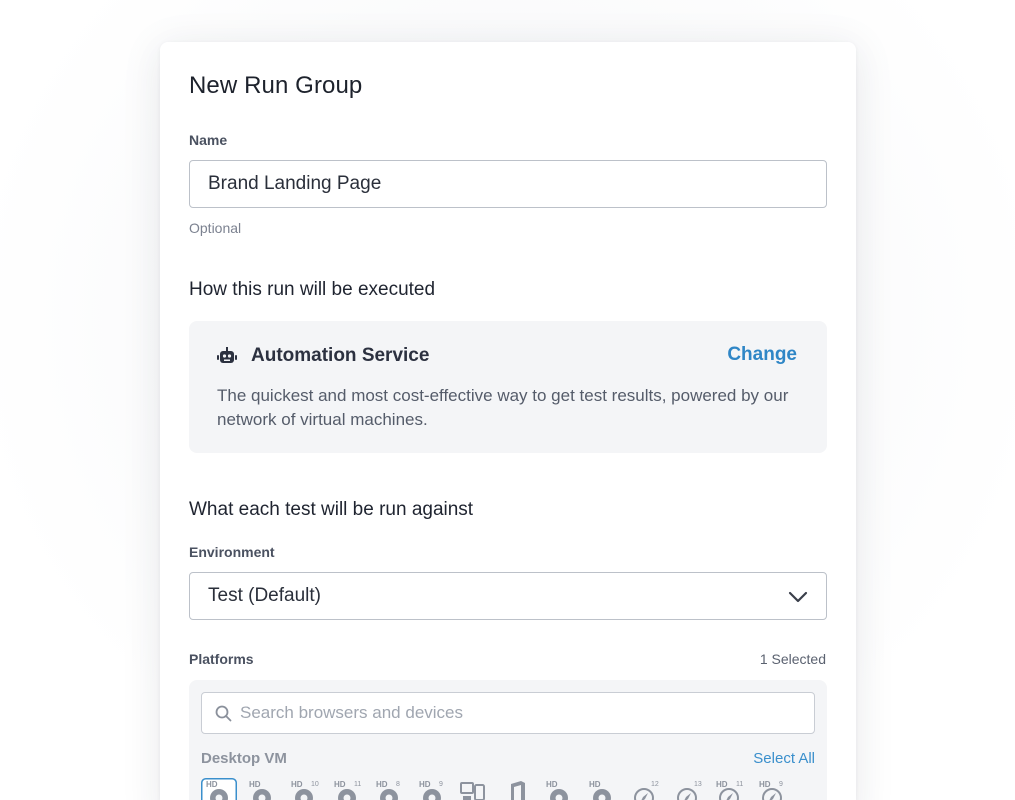  What do you see at coordinates (221, 659) in the screenshot?
I see `platforms-label: Platforms` at bounding box center [221, 659].